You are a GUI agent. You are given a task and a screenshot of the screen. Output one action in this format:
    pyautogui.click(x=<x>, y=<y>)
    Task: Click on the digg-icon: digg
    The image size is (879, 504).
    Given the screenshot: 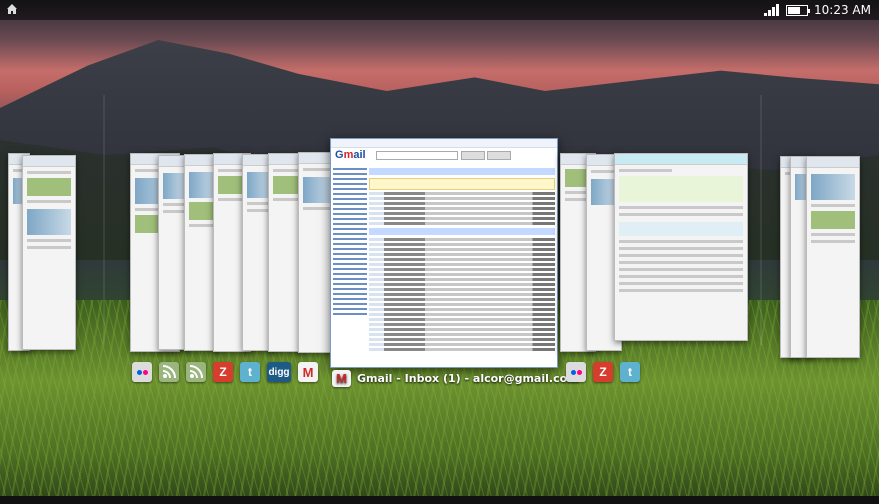 What is the action you would take?
    pyautogui.click(x=279, y=372)
    